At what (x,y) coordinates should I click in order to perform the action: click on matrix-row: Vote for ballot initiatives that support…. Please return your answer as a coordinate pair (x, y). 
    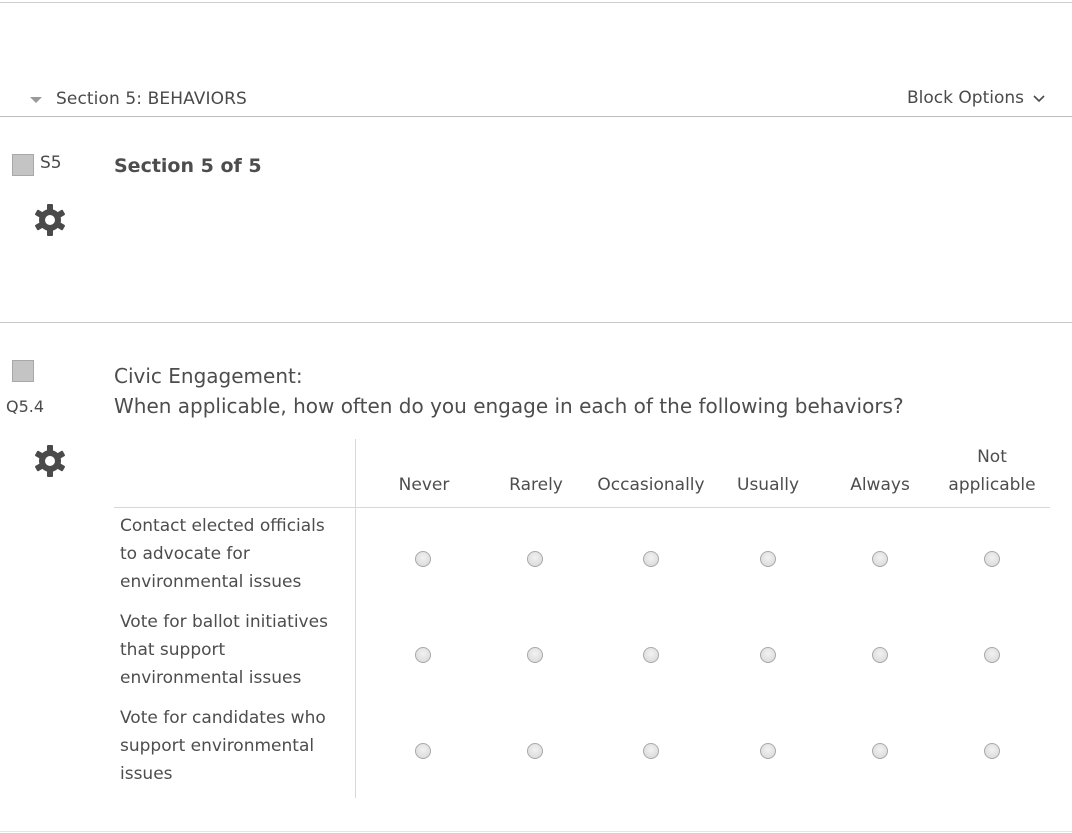
    Looking at the image, I should click on (582, 652).